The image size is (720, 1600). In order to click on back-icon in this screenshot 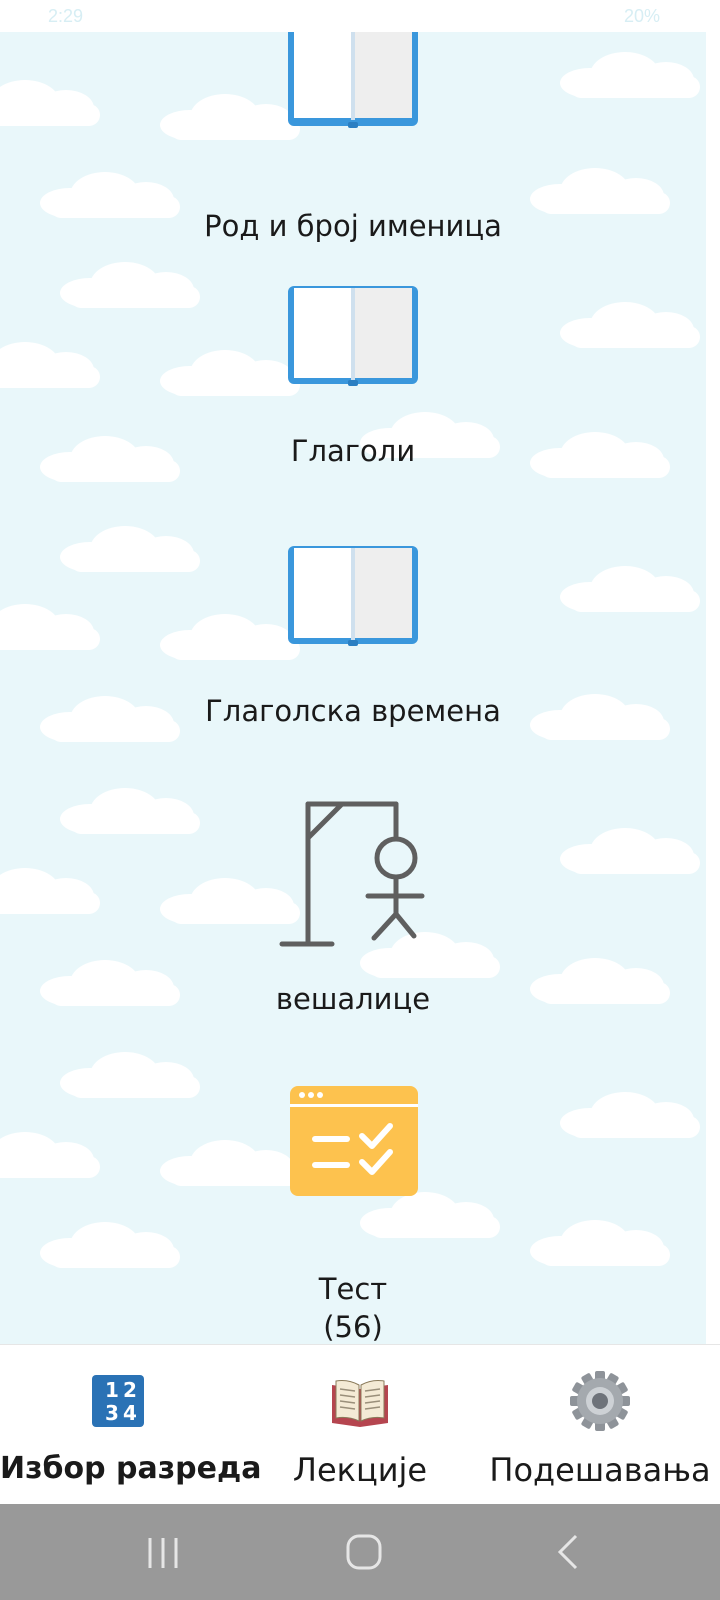, I will do `click(571, 1553)`.